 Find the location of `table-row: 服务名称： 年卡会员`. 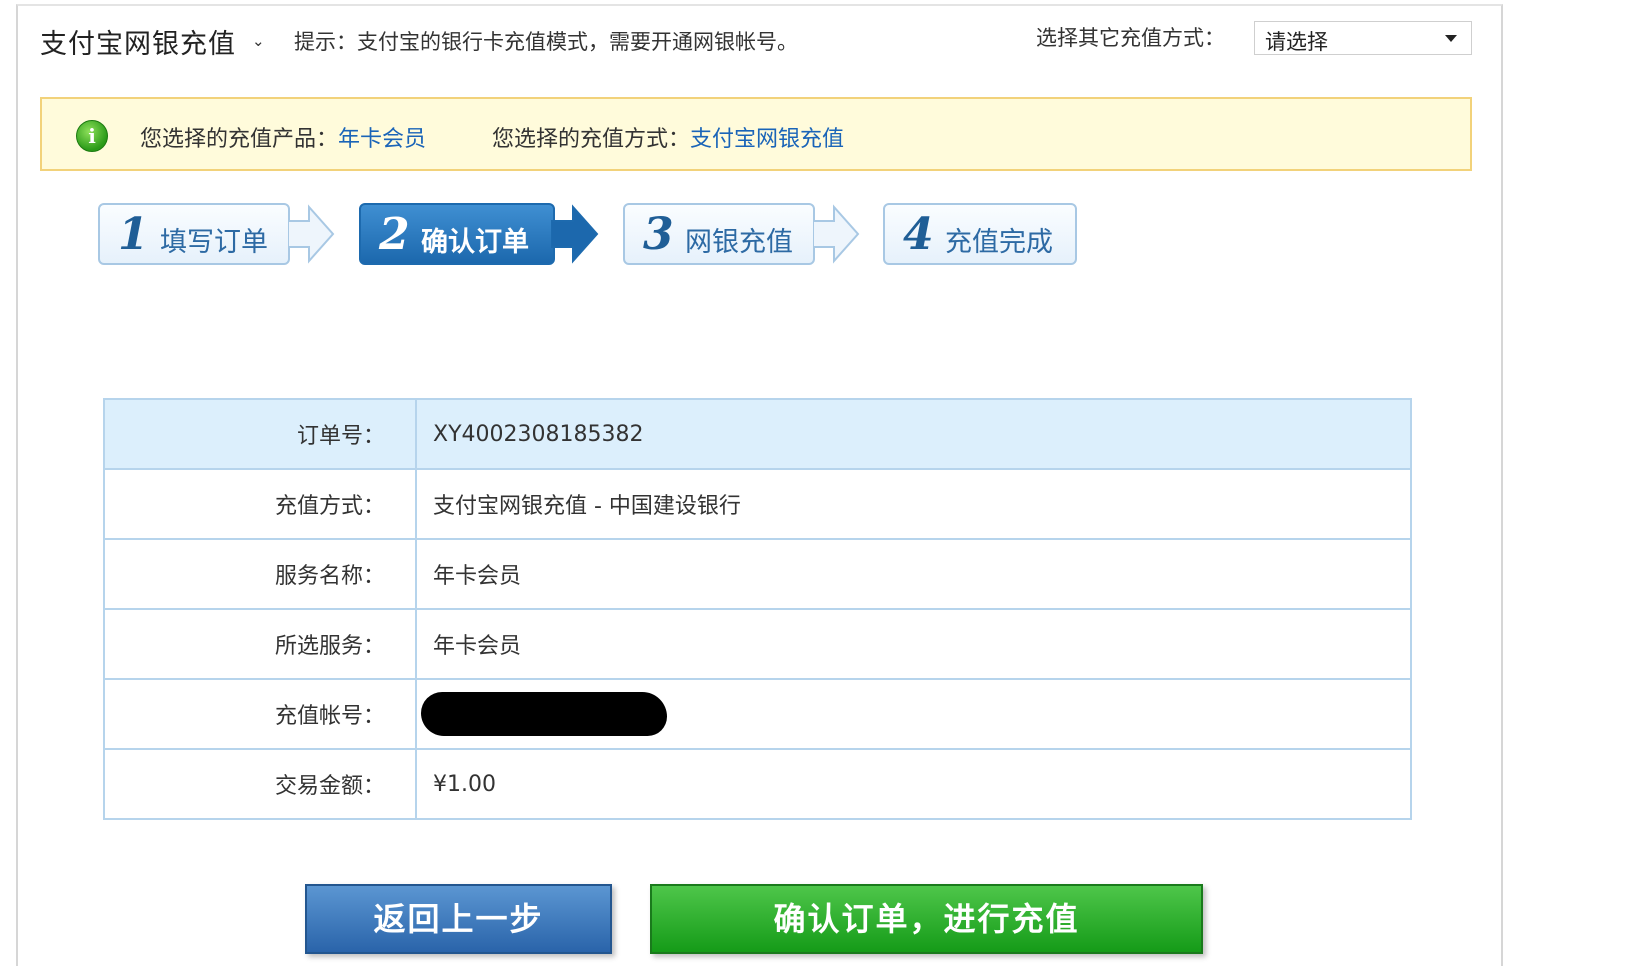

table-row: 服务名称： 年卡会员 is located at coordinates (757, 574).